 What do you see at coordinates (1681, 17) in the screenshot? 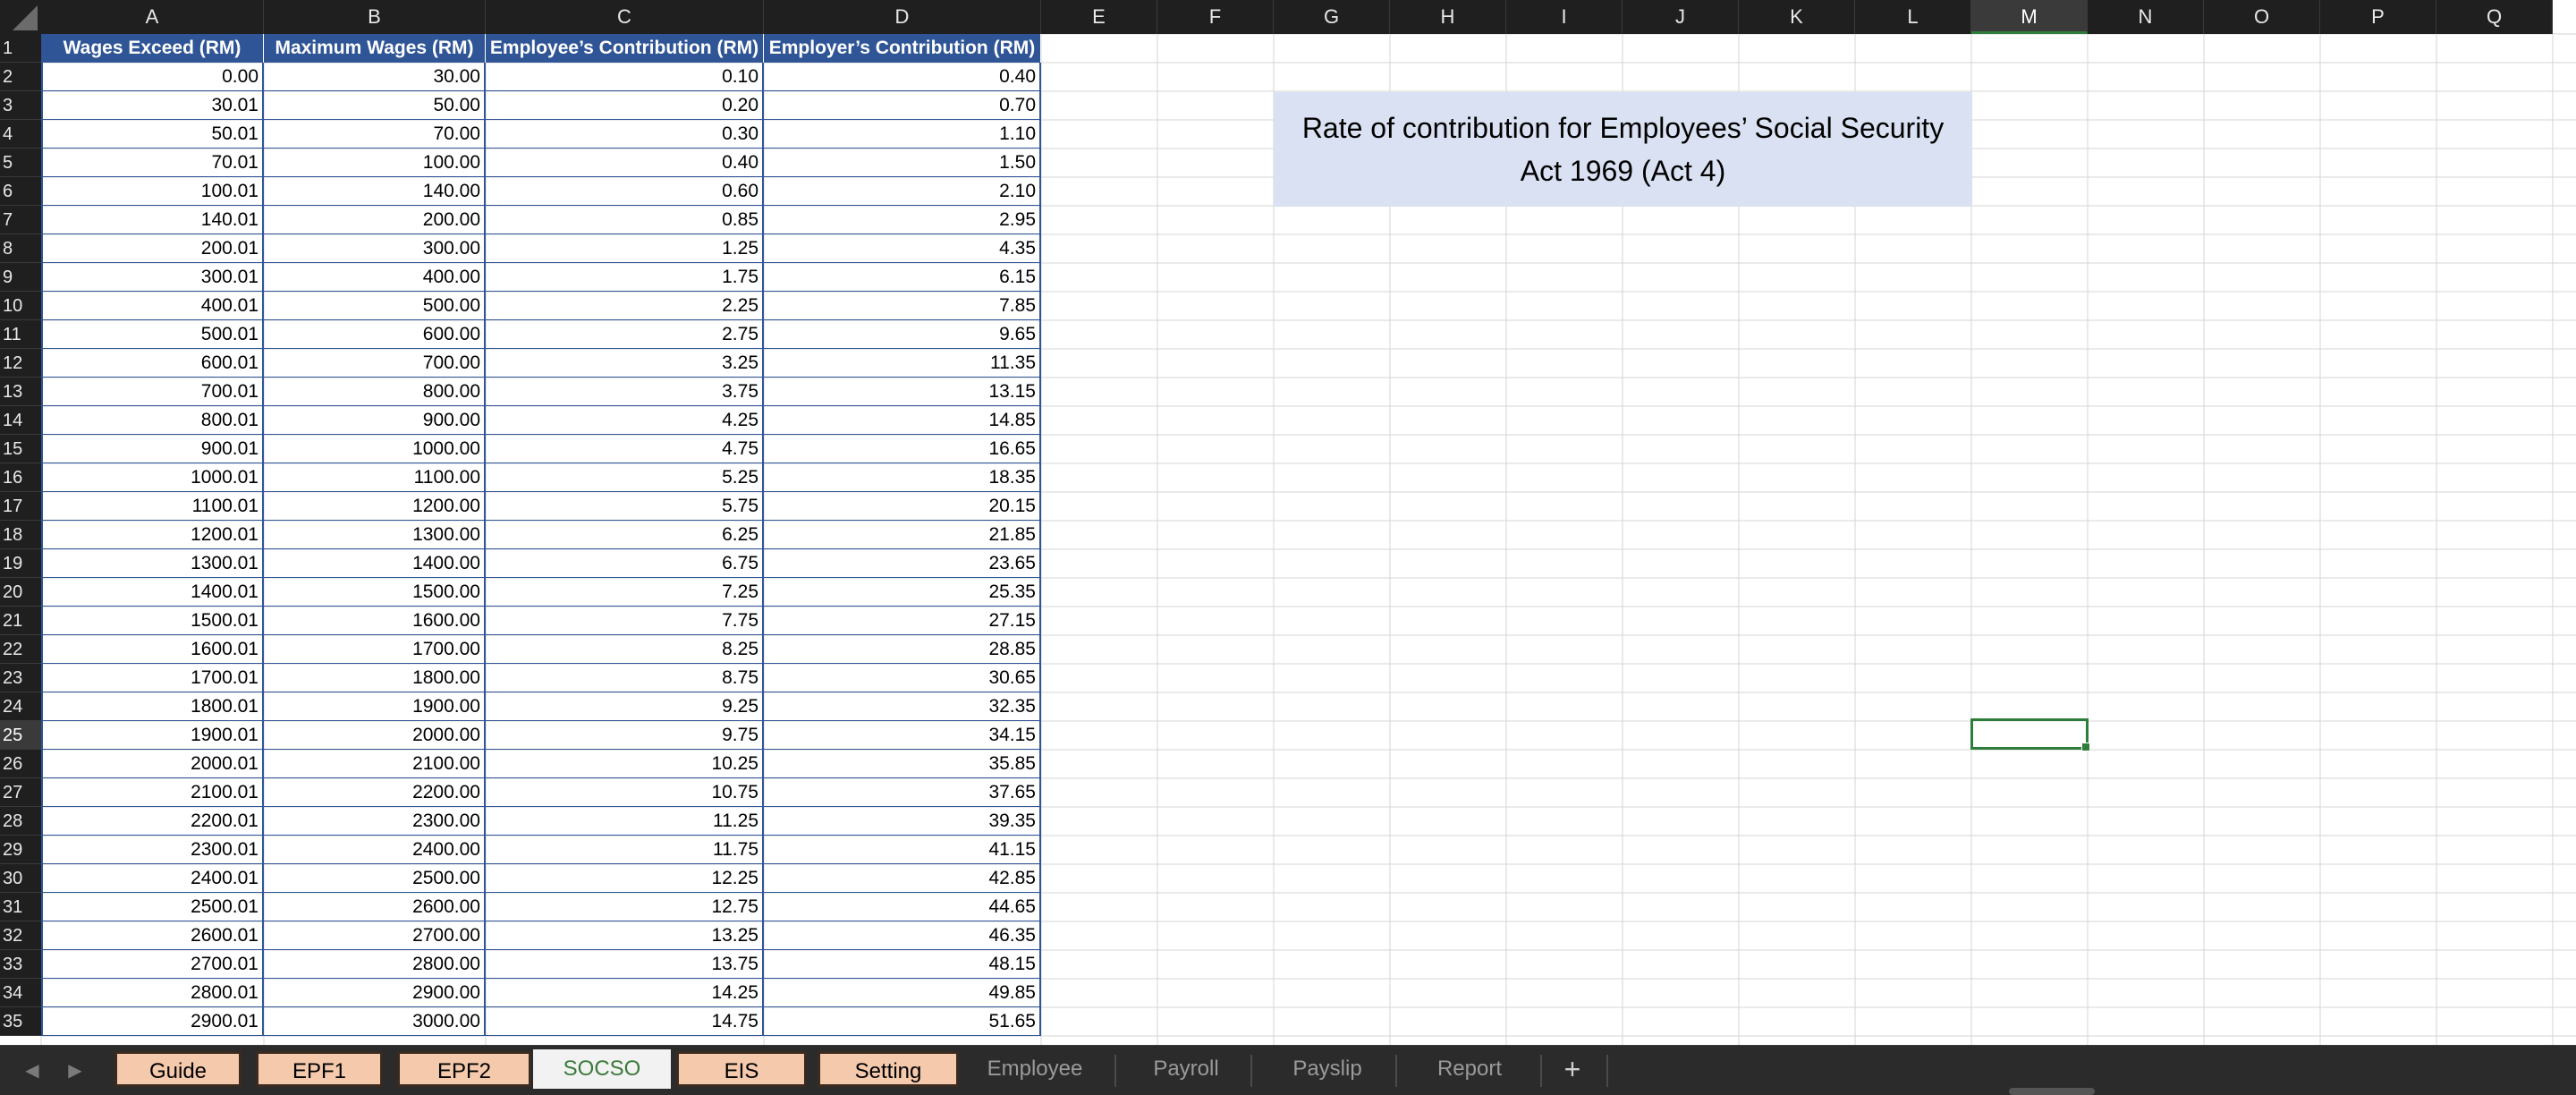
I see `column-header-j: J` at bounding box center [1681, 17].